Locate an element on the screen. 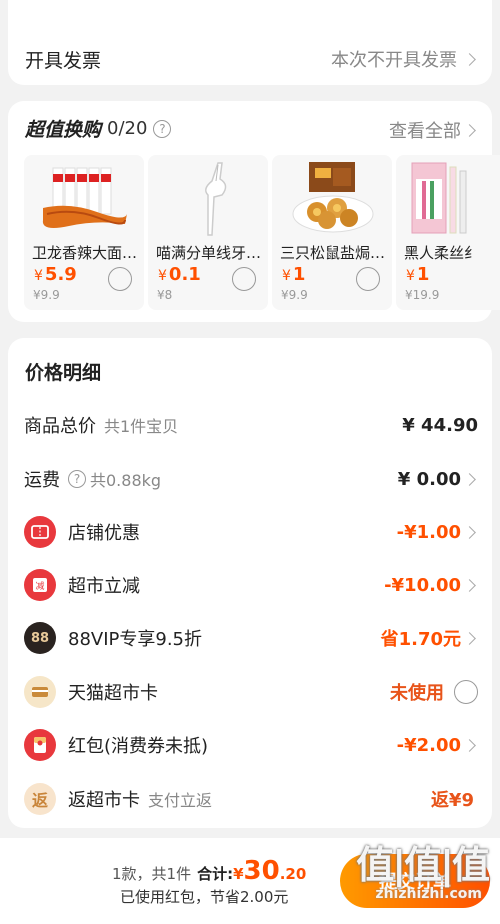 Image resolution: width=500 pixels, height=924 pixels. product-card: 三只松鼠盐焗… ¥1 ¥9.9 is located at coordinates (332, 232).